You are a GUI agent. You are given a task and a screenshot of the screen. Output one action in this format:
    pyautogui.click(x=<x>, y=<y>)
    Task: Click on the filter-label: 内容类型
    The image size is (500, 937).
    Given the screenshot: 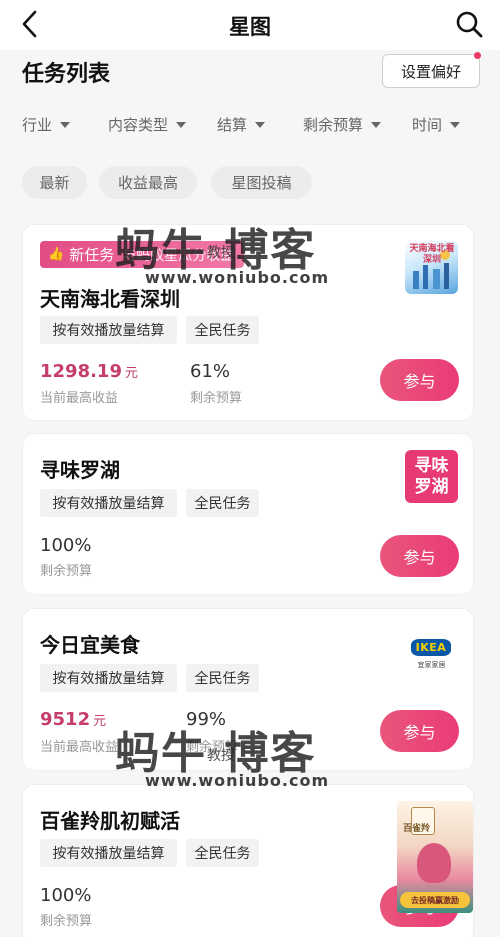 What is the action you would take?
    pyautogui.click(x=138, y=125)
    